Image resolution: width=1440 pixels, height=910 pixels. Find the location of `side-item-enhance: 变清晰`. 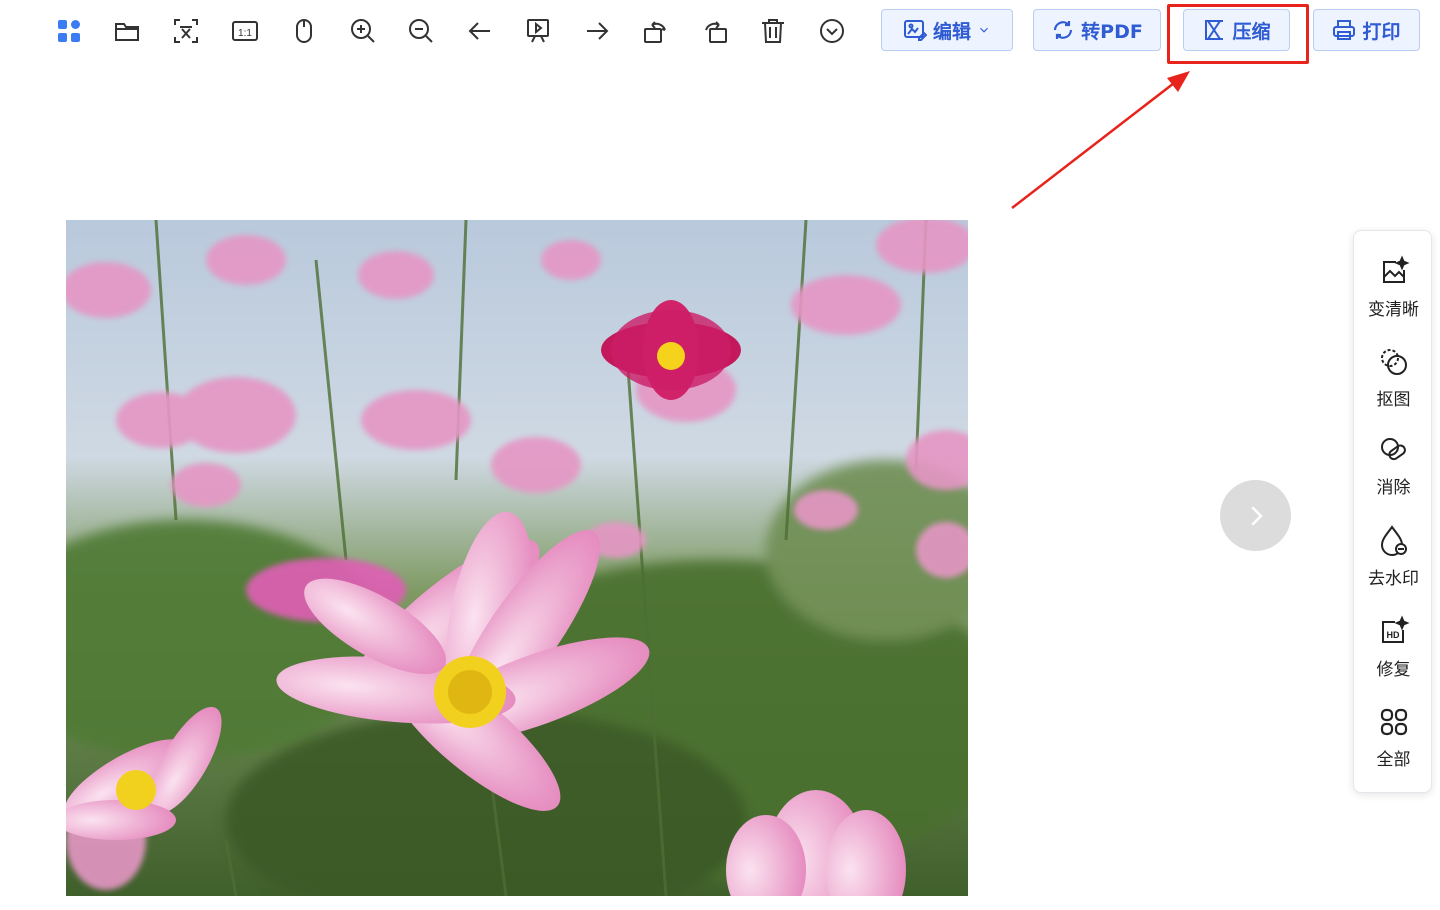

side-item-enhance: 变清晰 is located at coordinates (1393, 295).